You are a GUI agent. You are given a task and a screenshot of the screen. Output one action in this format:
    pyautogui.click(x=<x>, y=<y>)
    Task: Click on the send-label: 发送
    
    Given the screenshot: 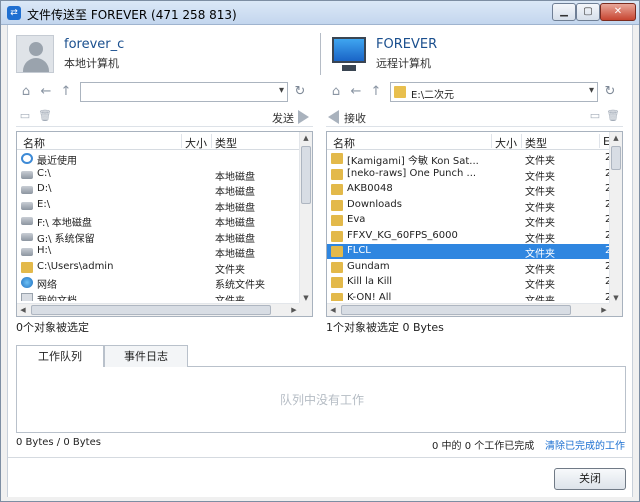 What is the action you would take?
    pyautogui.click(x=283, y=118)
    